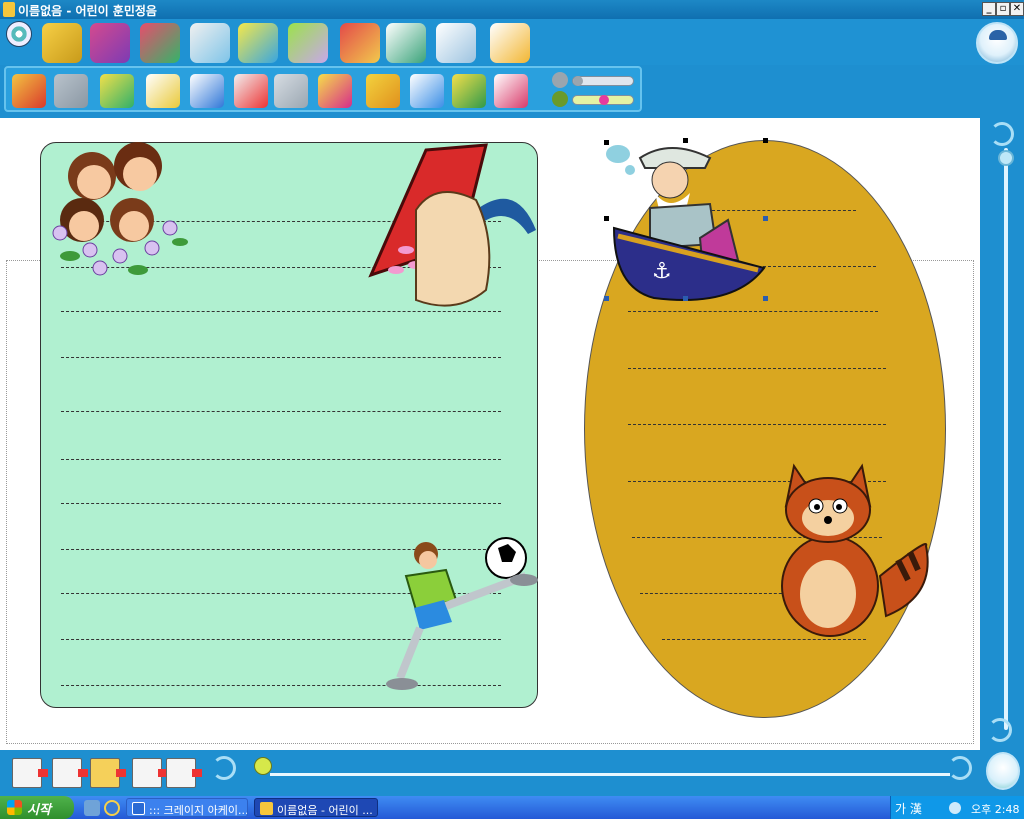 This screenshot has height=819, width=1024. What do you see at coordinates (560, 80) in the screenshot?
I see `transparency-icon` at bounding box center [560, 80].